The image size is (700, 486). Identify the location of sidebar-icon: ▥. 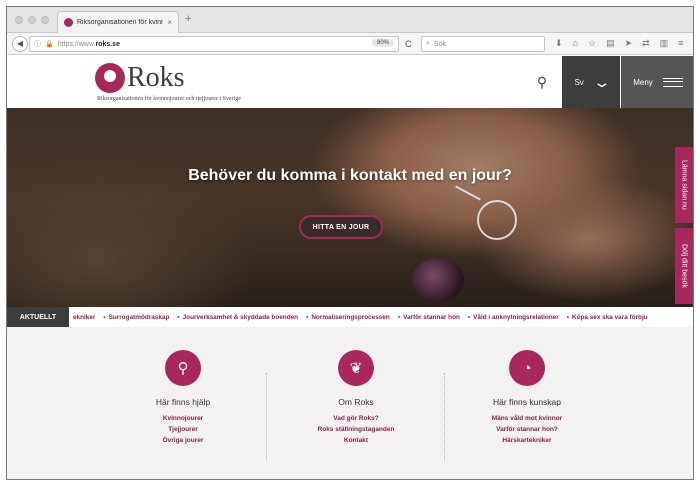
(664, 43).